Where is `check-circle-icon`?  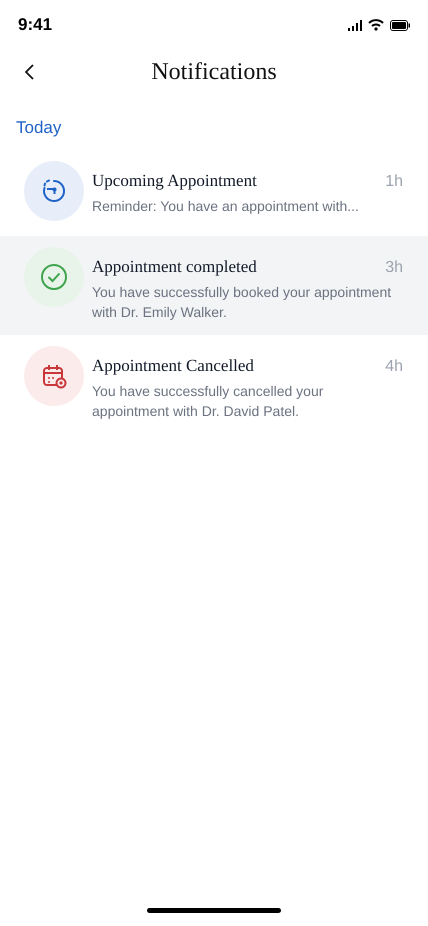
check-circle-icon is located at coordinates (54, 277).